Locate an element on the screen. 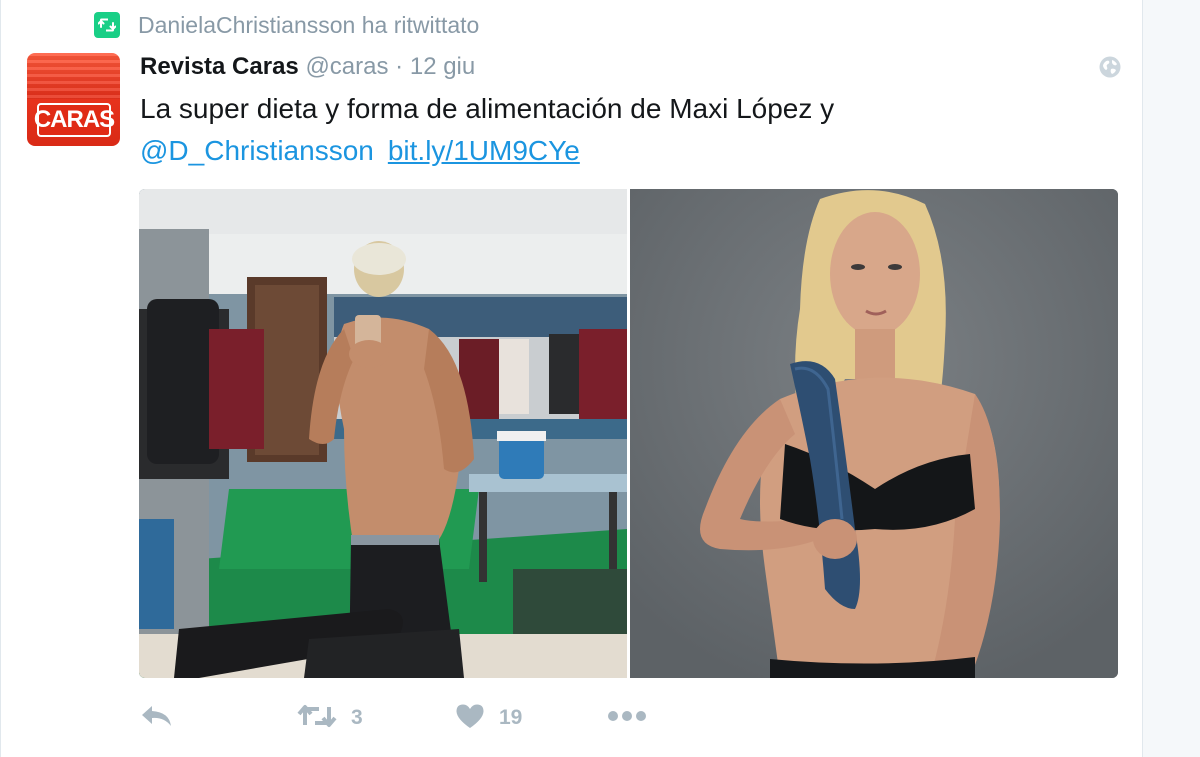  retweet-button: 3 is located at coordinates (330, 718).